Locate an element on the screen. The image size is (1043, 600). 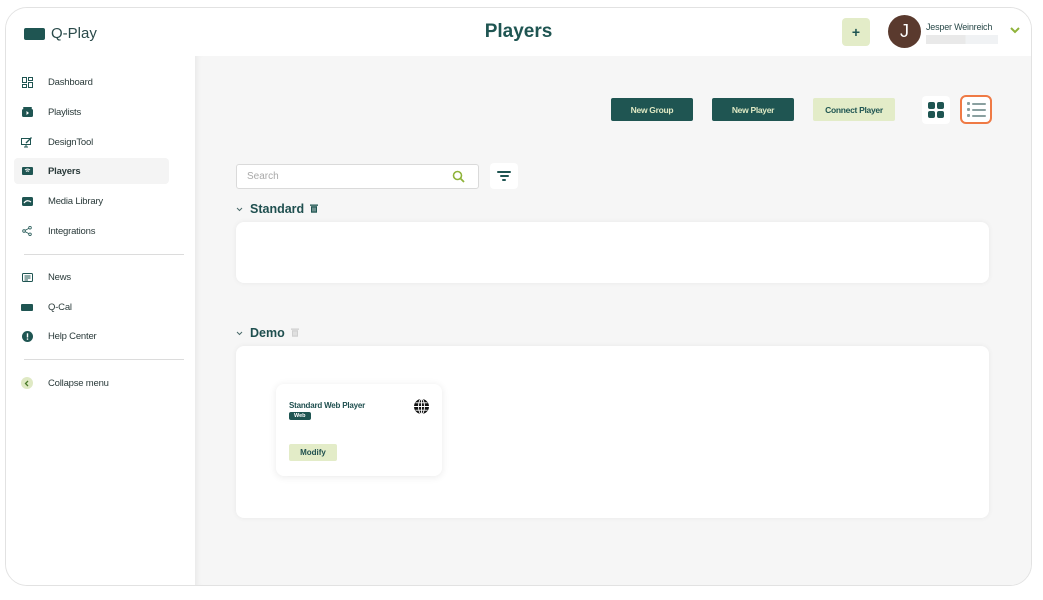
group-name: Demo is located at coordinates (267, 333).